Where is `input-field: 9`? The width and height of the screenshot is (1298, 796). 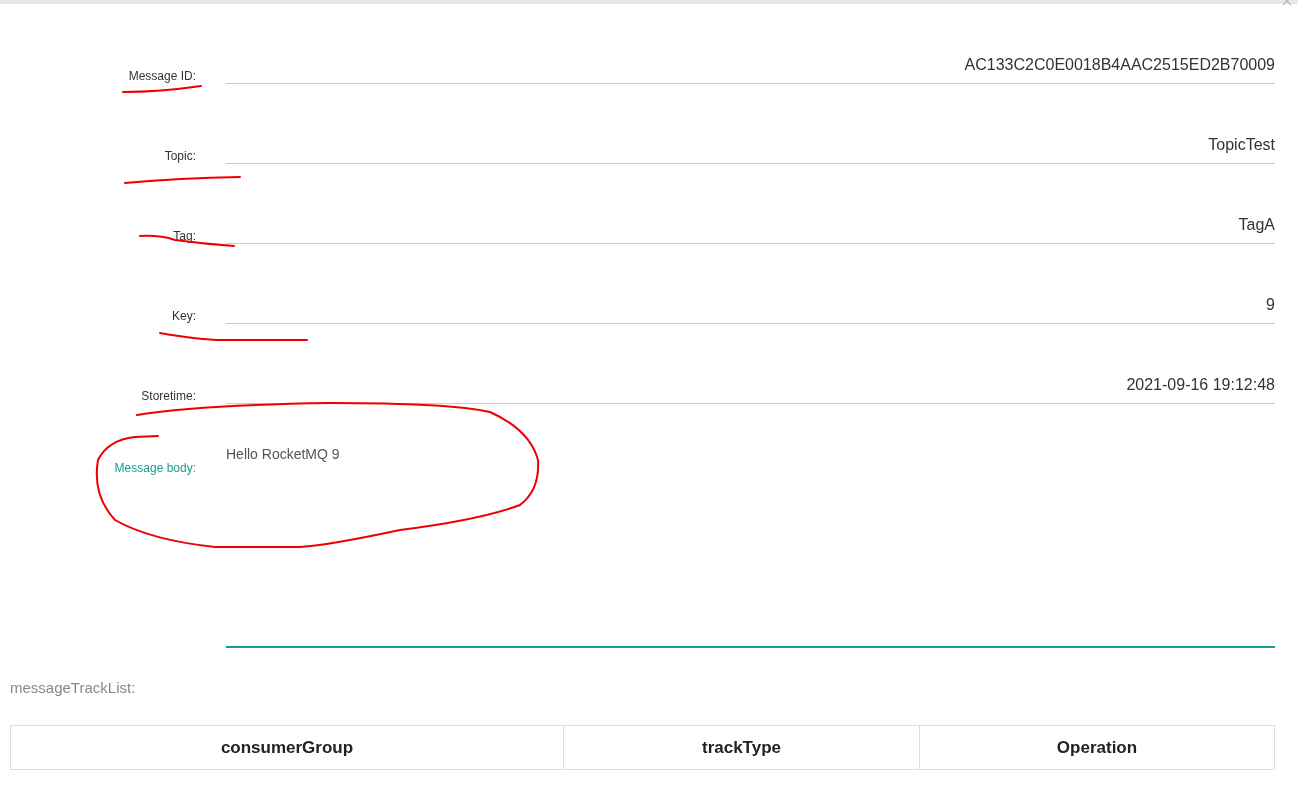
input-field: 9 is located at coordinates (750, 305).